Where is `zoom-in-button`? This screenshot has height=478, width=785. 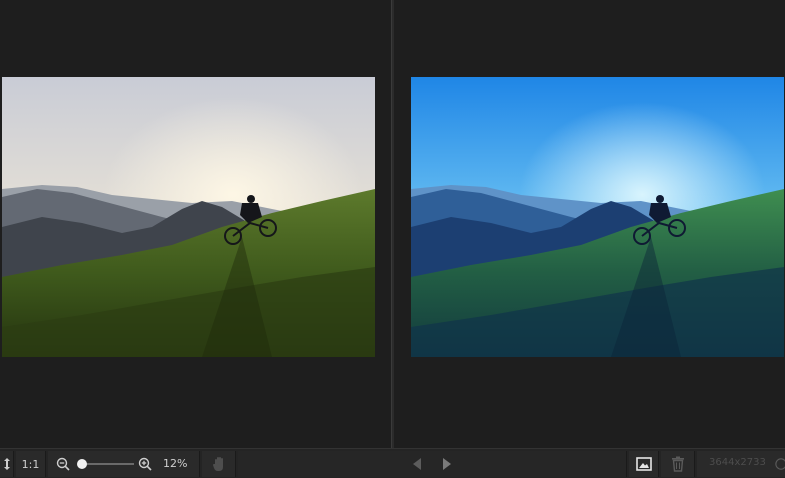
zoom-in-button is located at coordinates (145, 464).